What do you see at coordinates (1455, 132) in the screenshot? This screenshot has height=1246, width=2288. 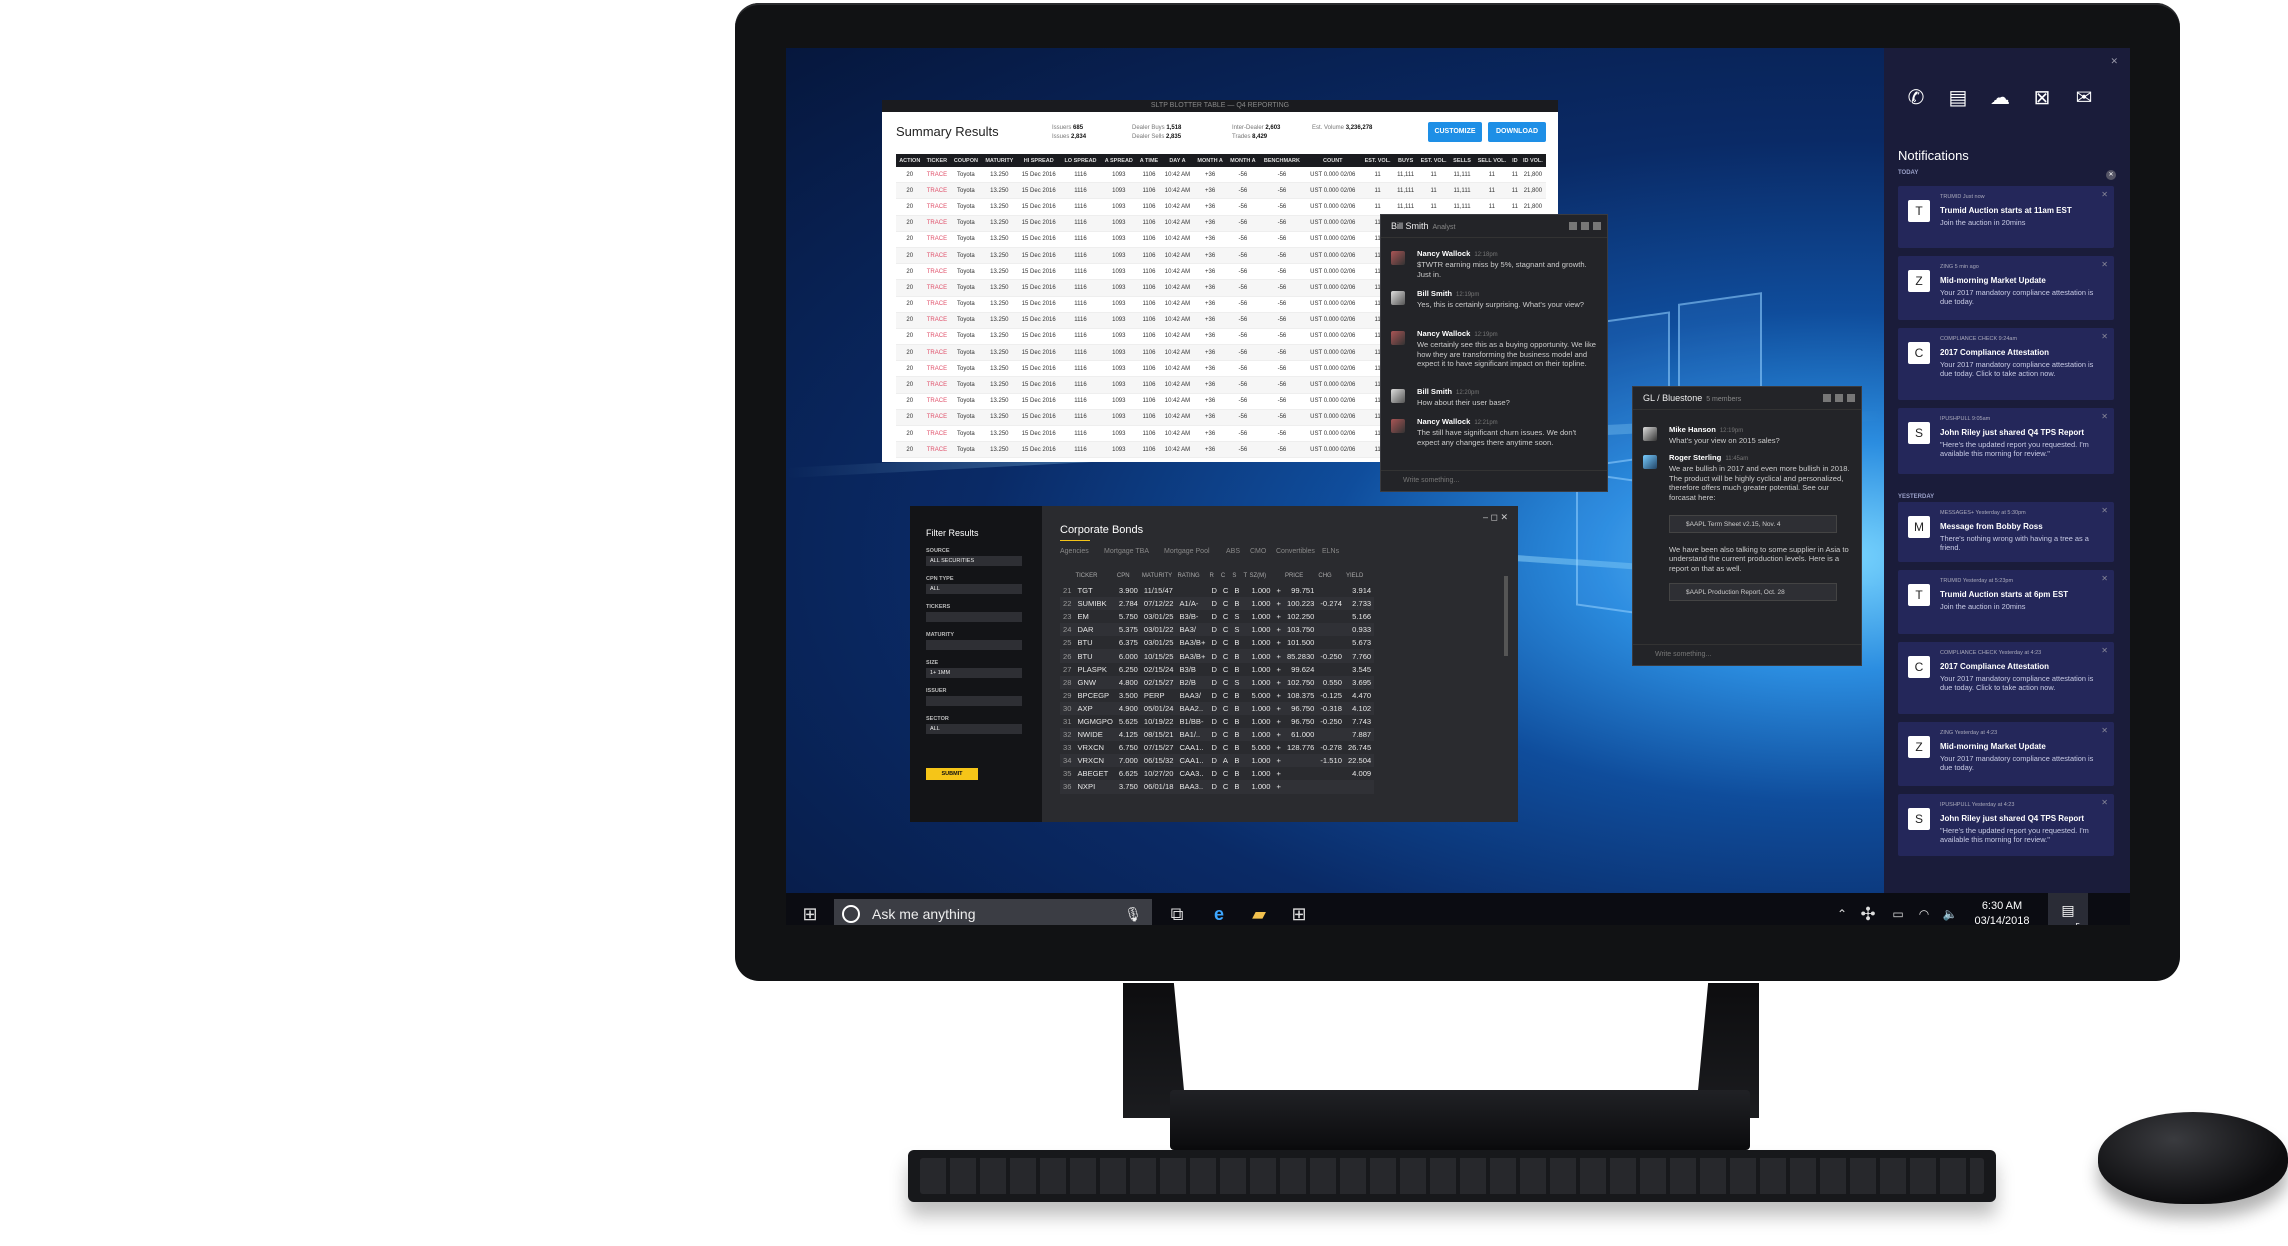 I see `customize-button: CUSTOMIZE` at bounding box center [1455, 132].